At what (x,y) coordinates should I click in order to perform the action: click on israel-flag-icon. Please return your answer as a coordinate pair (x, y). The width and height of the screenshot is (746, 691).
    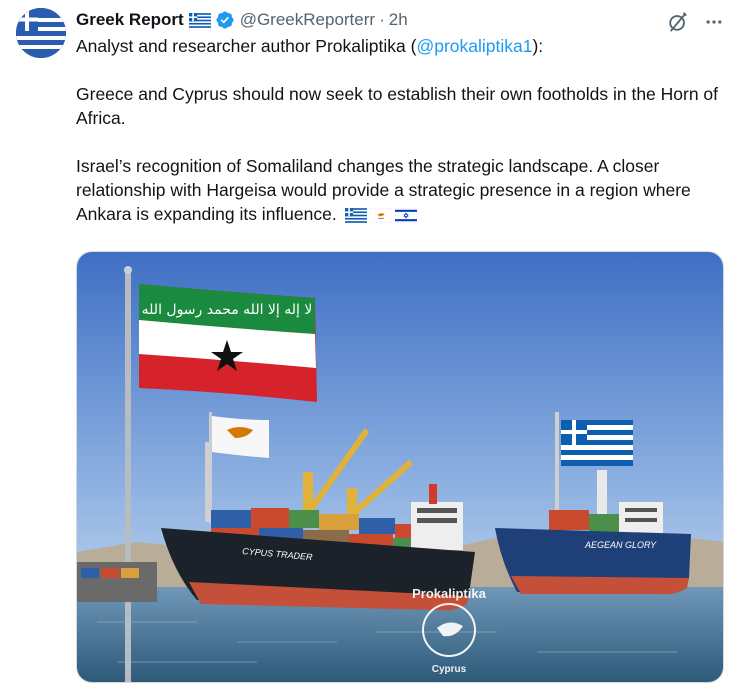
    Looking at the image, I should click on (405, 215).